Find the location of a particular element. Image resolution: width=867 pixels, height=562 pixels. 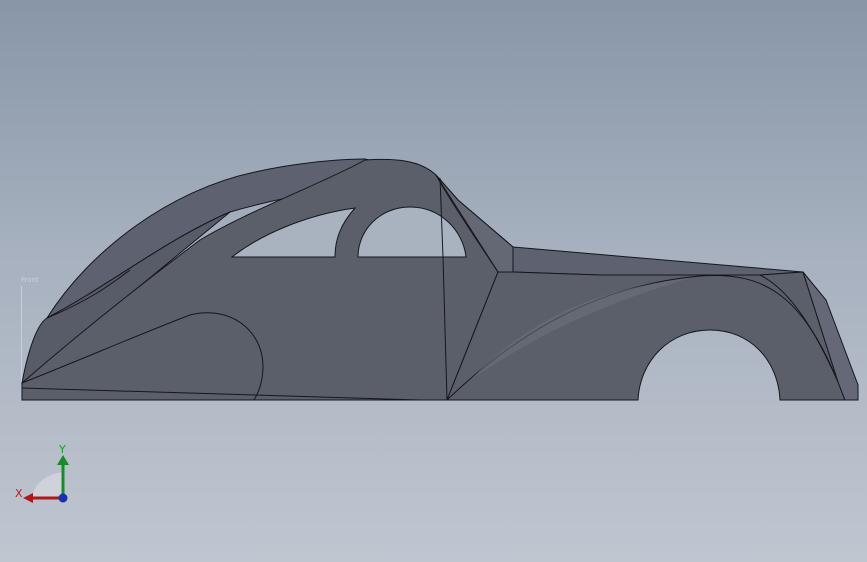

triad-y-arrow is located at coordinates (63, 460).